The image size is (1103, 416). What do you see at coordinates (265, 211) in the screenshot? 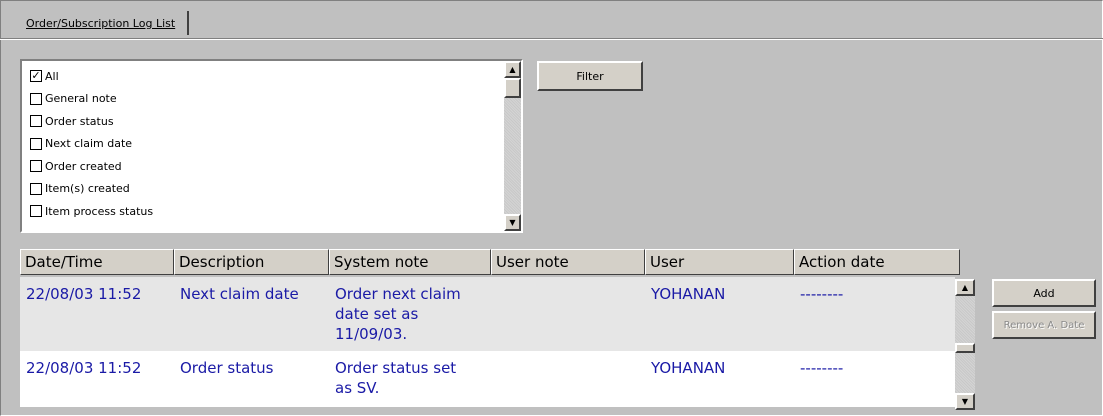
I see `filter-option: Item process status` at bounding box center [265, 211].